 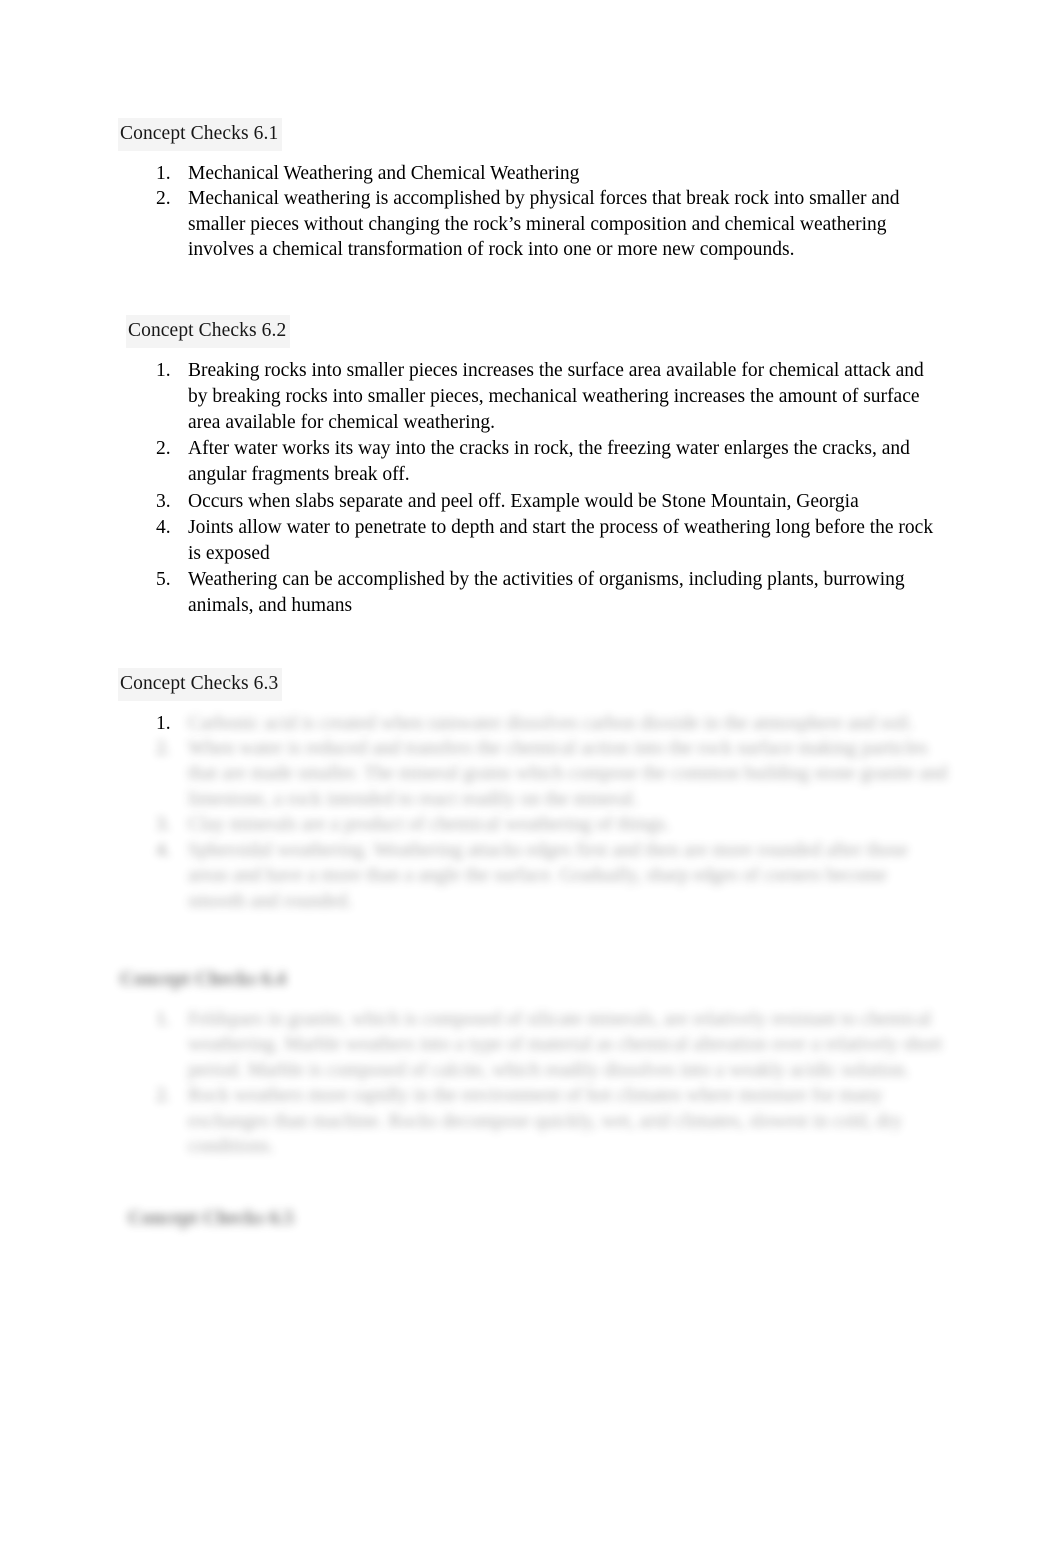 I want to click on section-heading-6-4: Concept Checks 6.4, so click(x=203, y=979).